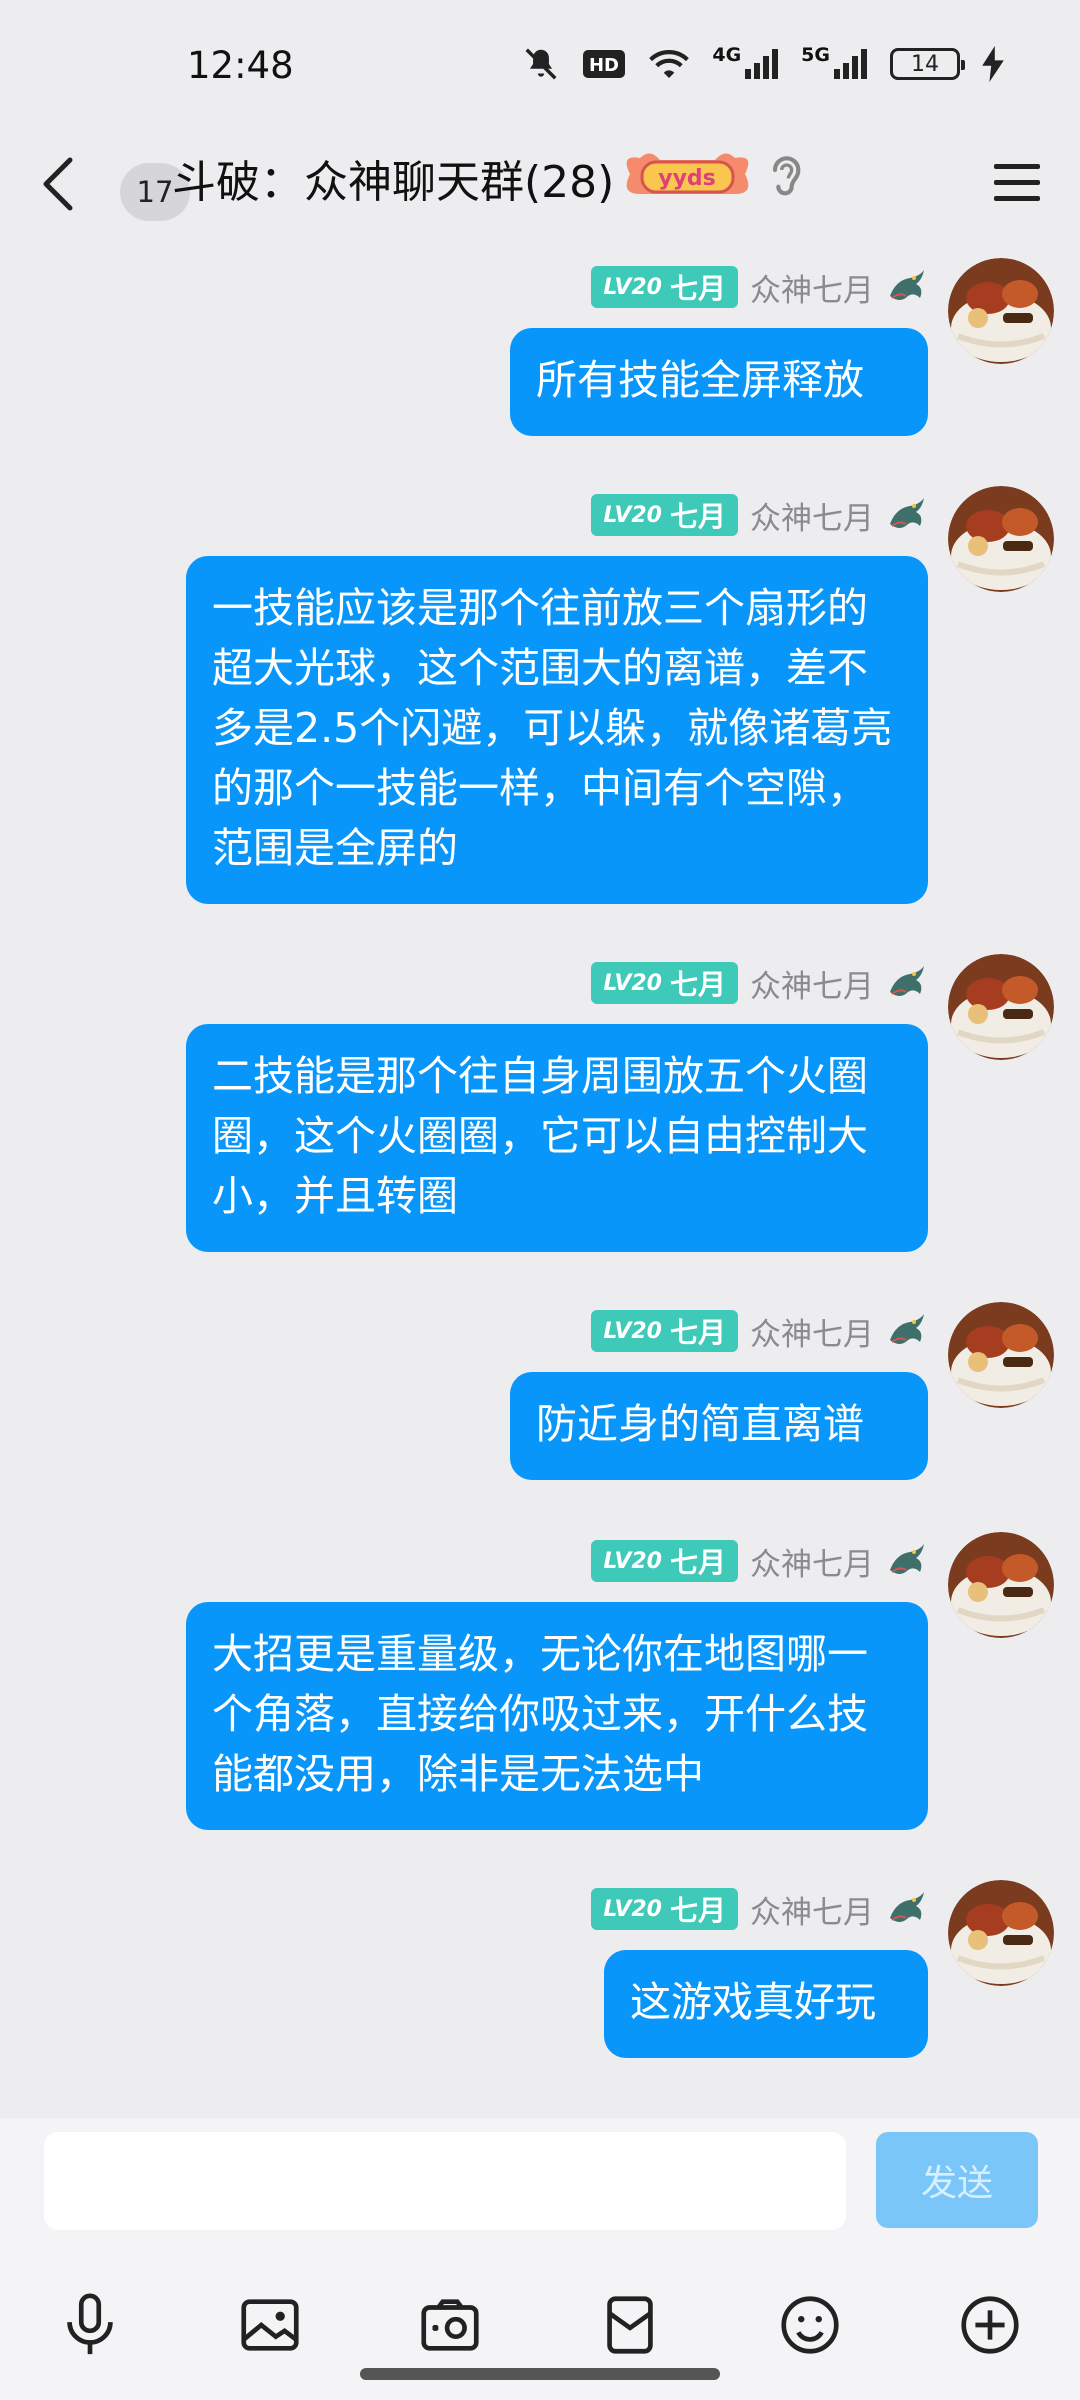  I want to click on signal-5g-icon: 5G, so click(834, 64).